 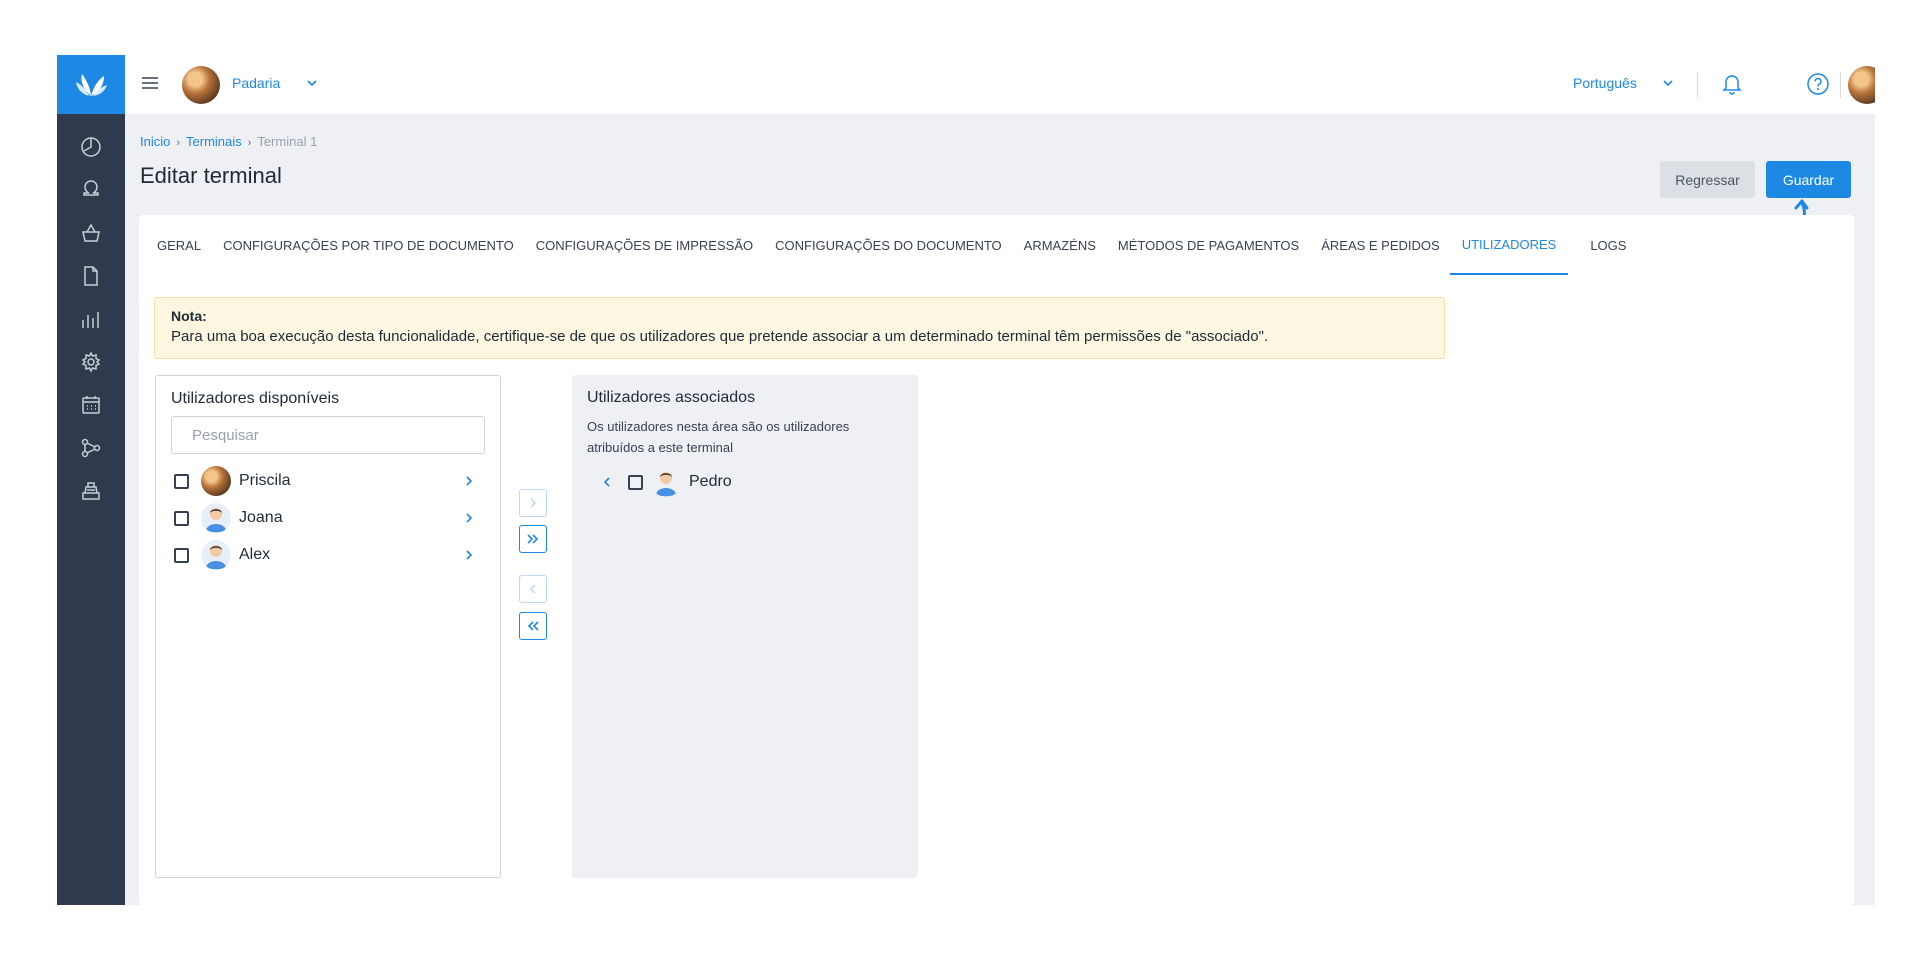 I want to click on sidebar-item-integrations, so click(x=91, y=447).